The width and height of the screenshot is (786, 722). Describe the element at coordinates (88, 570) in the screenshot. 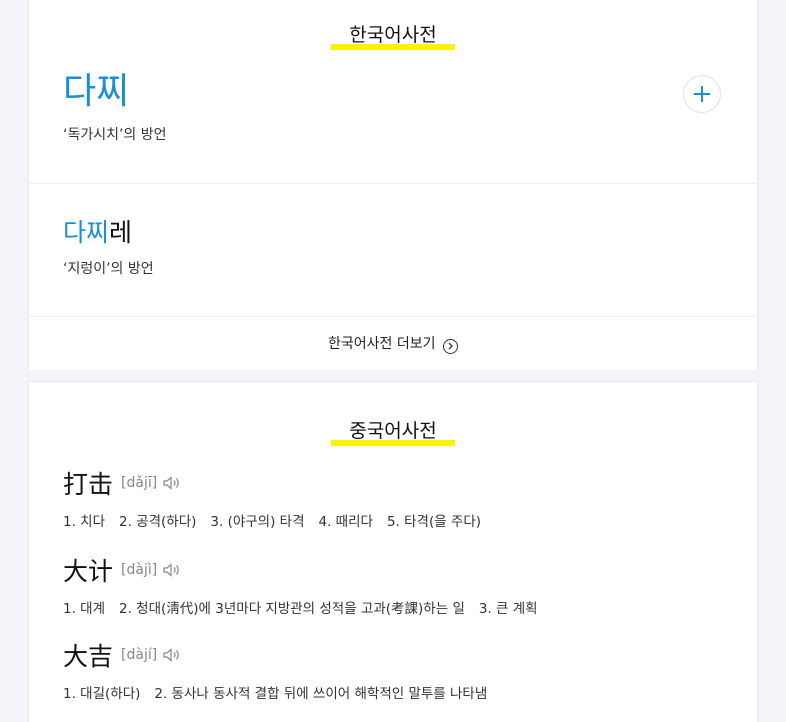

I see `chinese-word-link: 大计` at that location.